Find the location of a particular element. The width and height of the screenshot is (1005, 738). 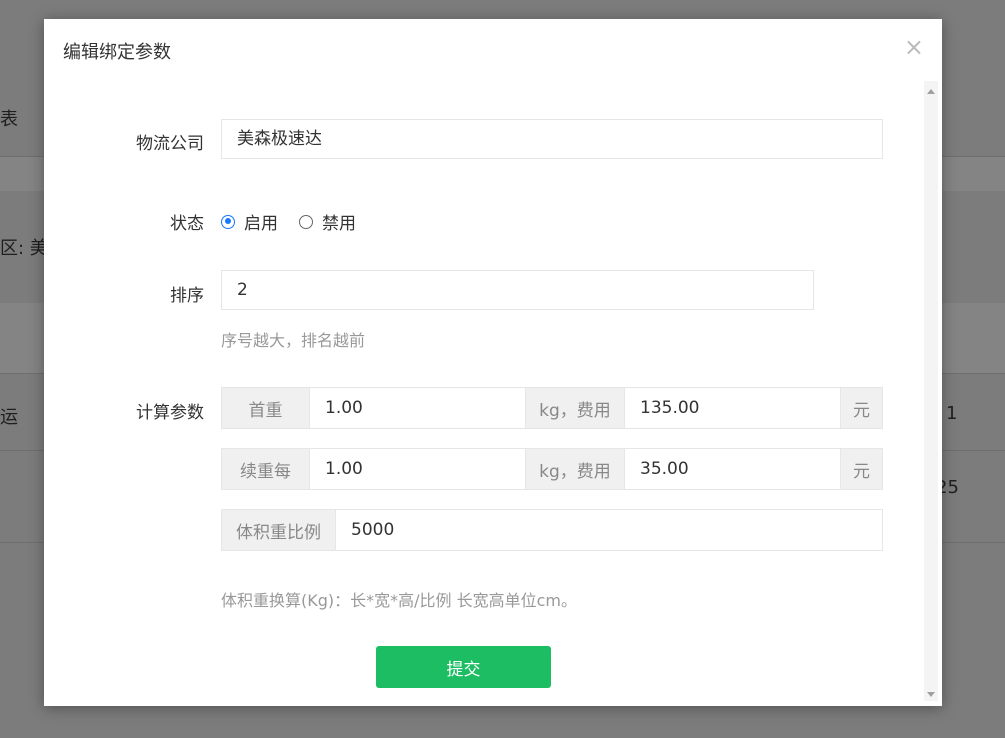

additional-weight-currency: 元 is located at coordinates (861, 469).